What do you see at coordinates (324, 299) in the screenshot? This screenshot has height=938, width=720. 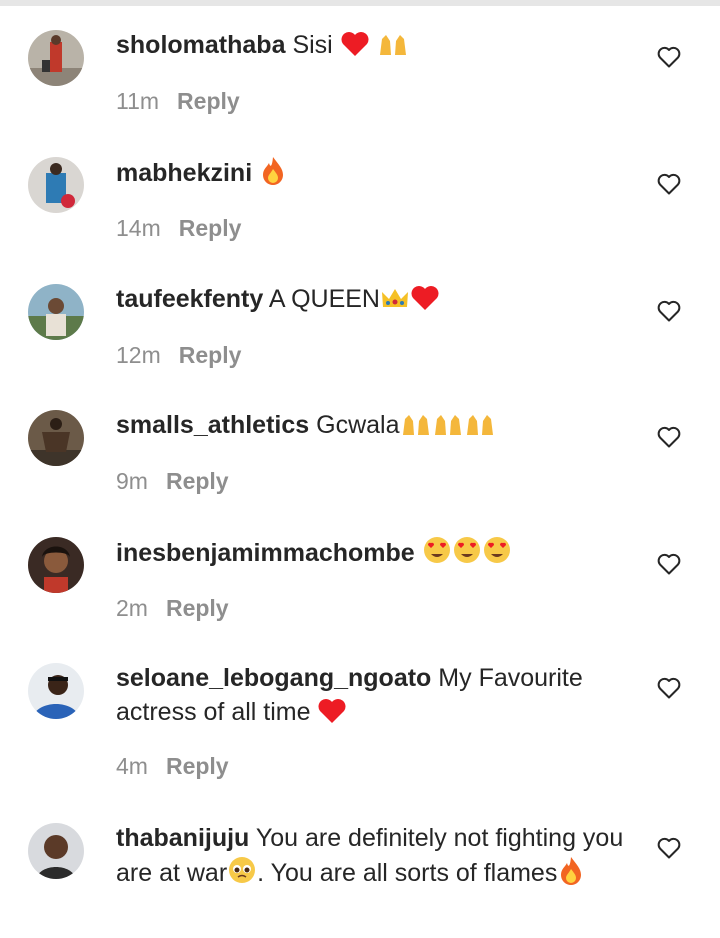 I see `comment-body: A QUEEN` at bounding box center [324, 299].